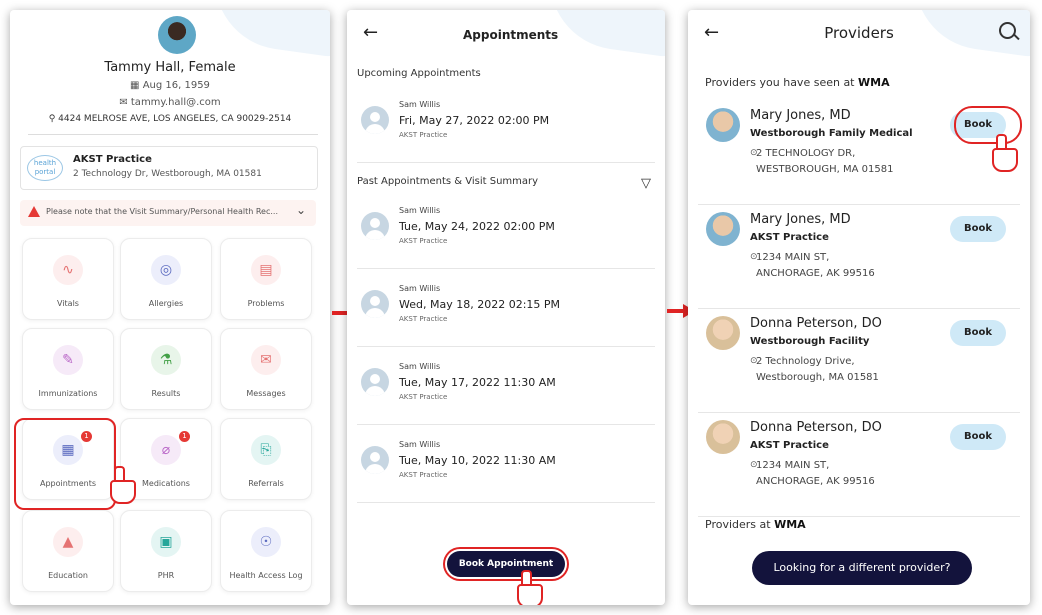 This screenshot has width=1042, height=615. I want to click on envelope-icon: ✉, so click(266, 360).